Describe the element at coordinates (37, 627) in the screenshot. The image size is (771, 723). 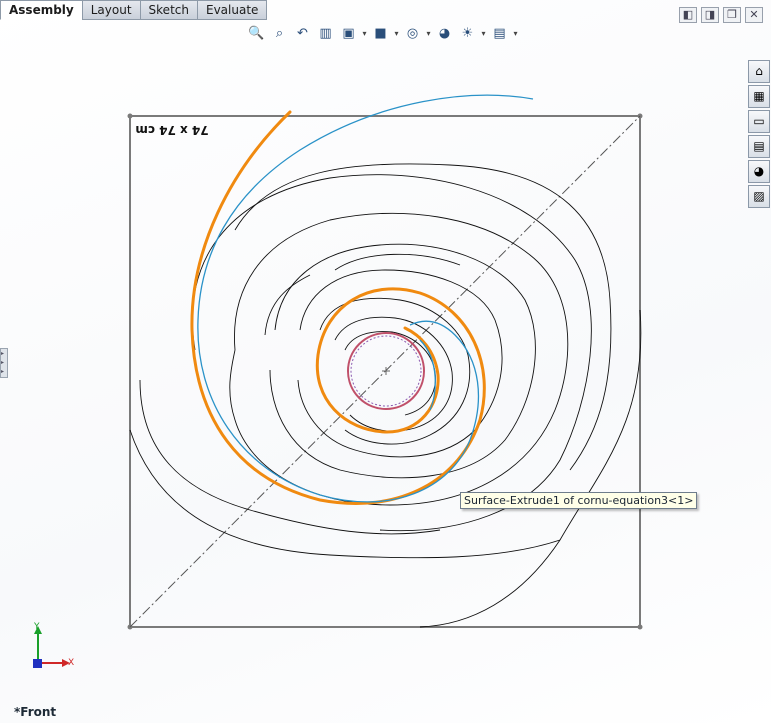
I see `triad-y-label: Y` at that location.